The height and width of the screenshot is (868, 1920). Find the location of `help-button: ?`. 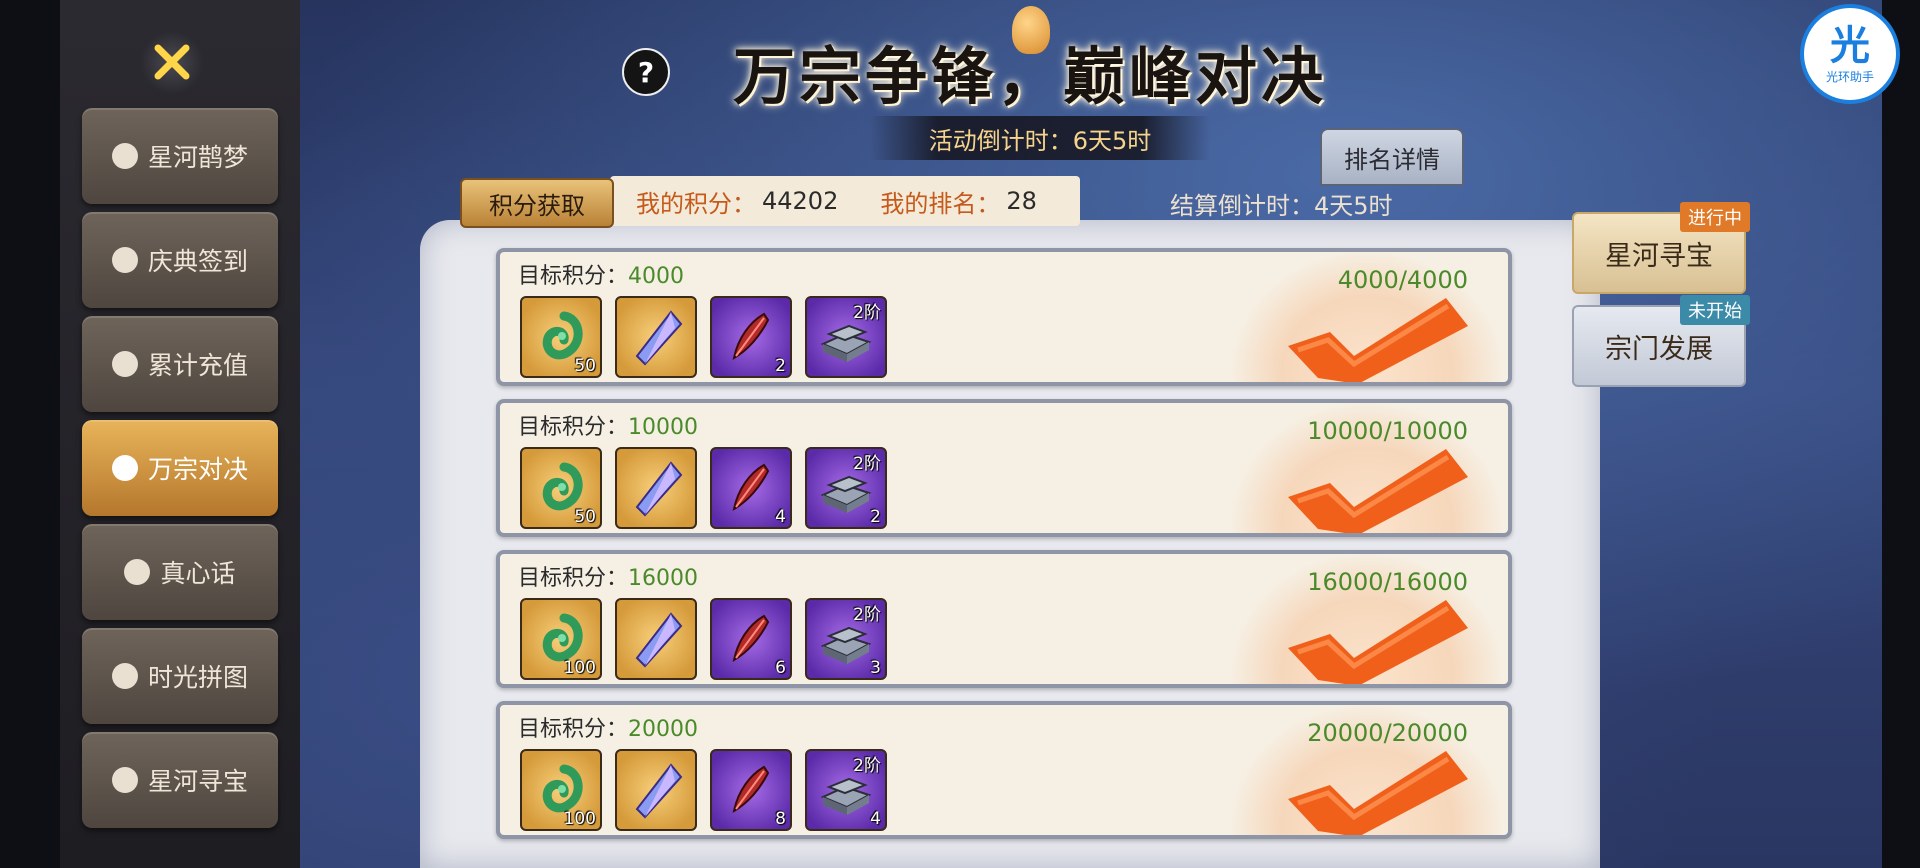

help-button: ? is located at coordinates (646, 72).